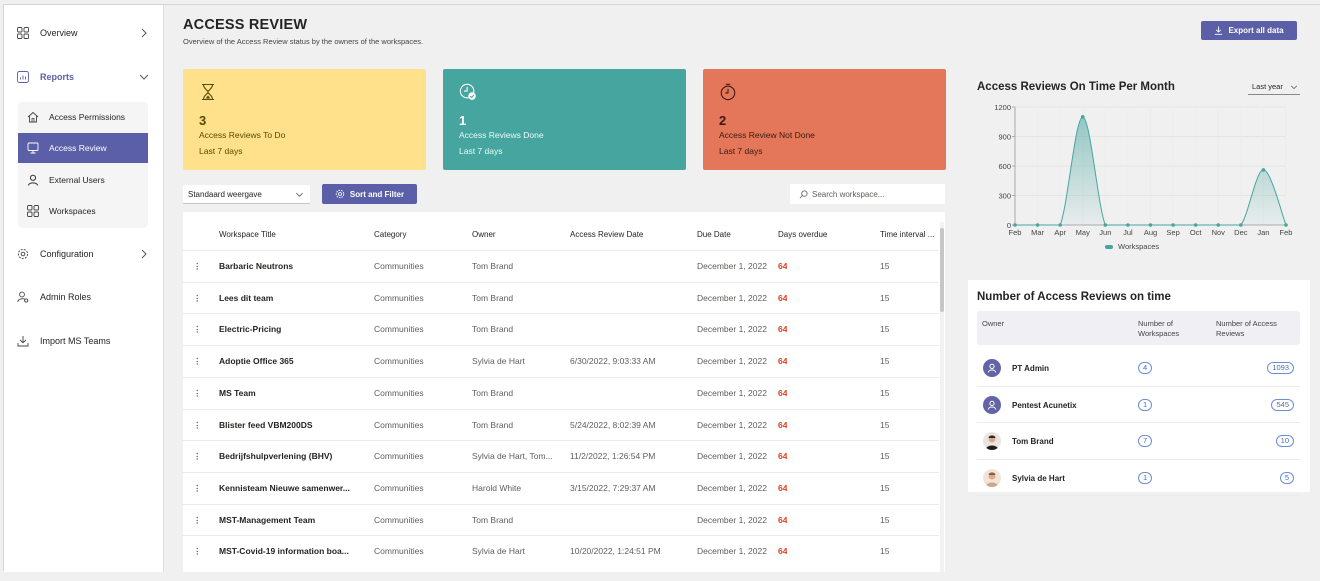 The image size is (1320, 581). Describe the element at coordinates (83, 117) in the screenshot. I see `sidebar-item-access-permissions: Access Permissions` at that location.